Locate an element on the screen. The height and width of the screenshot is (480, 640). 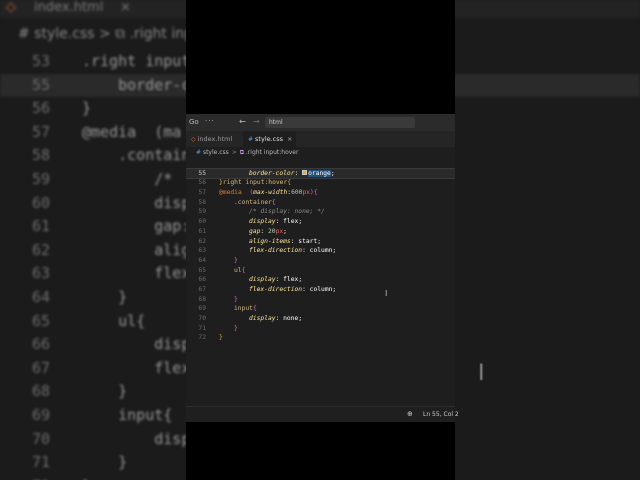
at-rule: @media is located at coordinates (230, 193).